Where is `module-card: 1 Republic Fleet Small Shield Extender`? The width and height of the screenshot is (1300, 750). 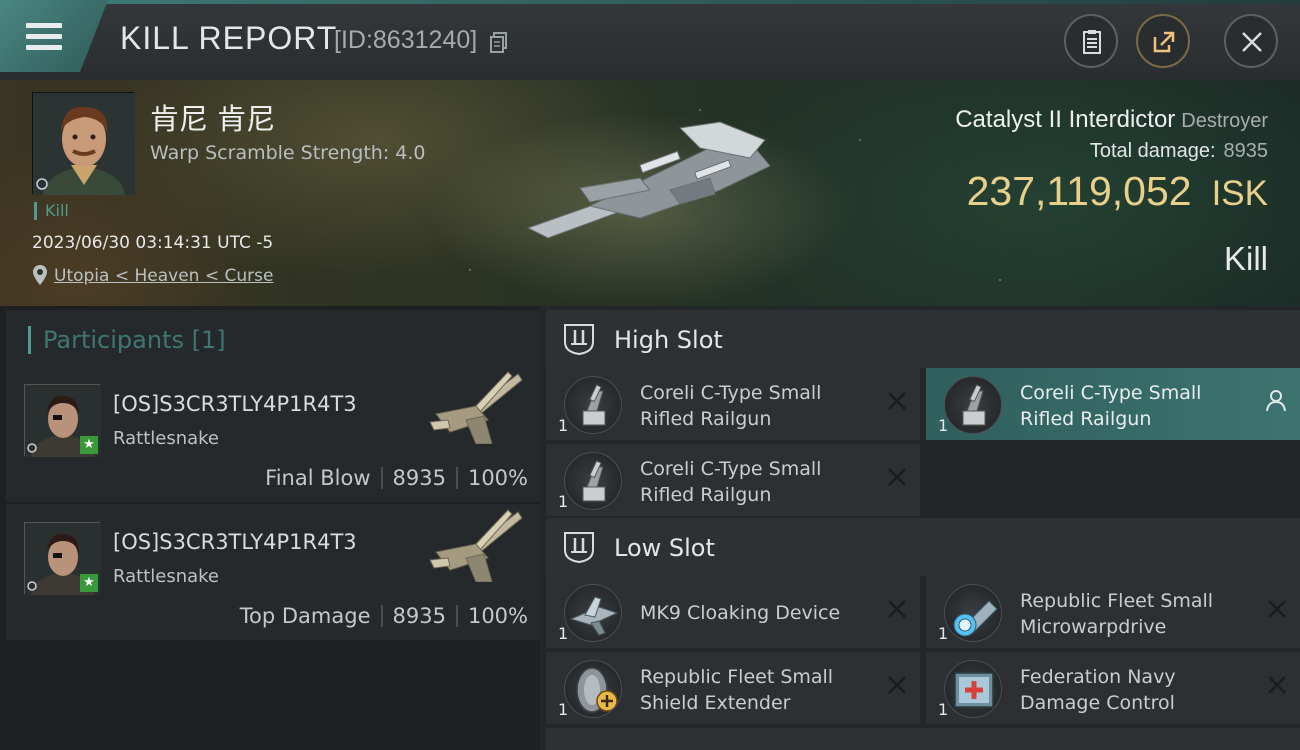 module-card: 1 Republic Fleet Small Shield Extender is located at coordinates (733, 688).